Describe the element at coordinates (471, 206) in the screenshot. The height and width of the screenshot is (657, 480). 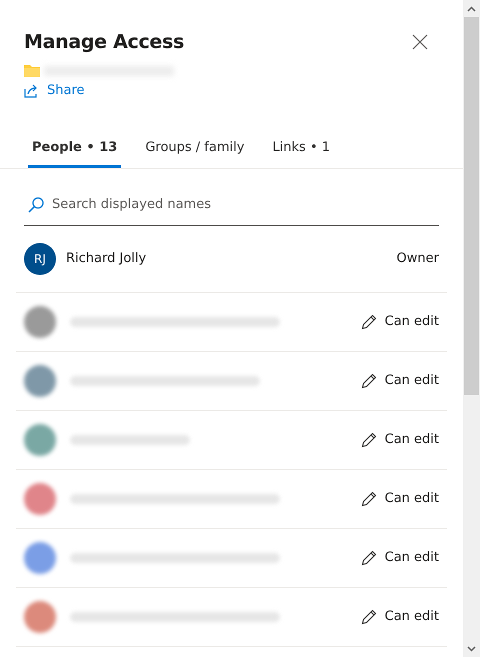
I see `scrollbar-thumb` at that location.